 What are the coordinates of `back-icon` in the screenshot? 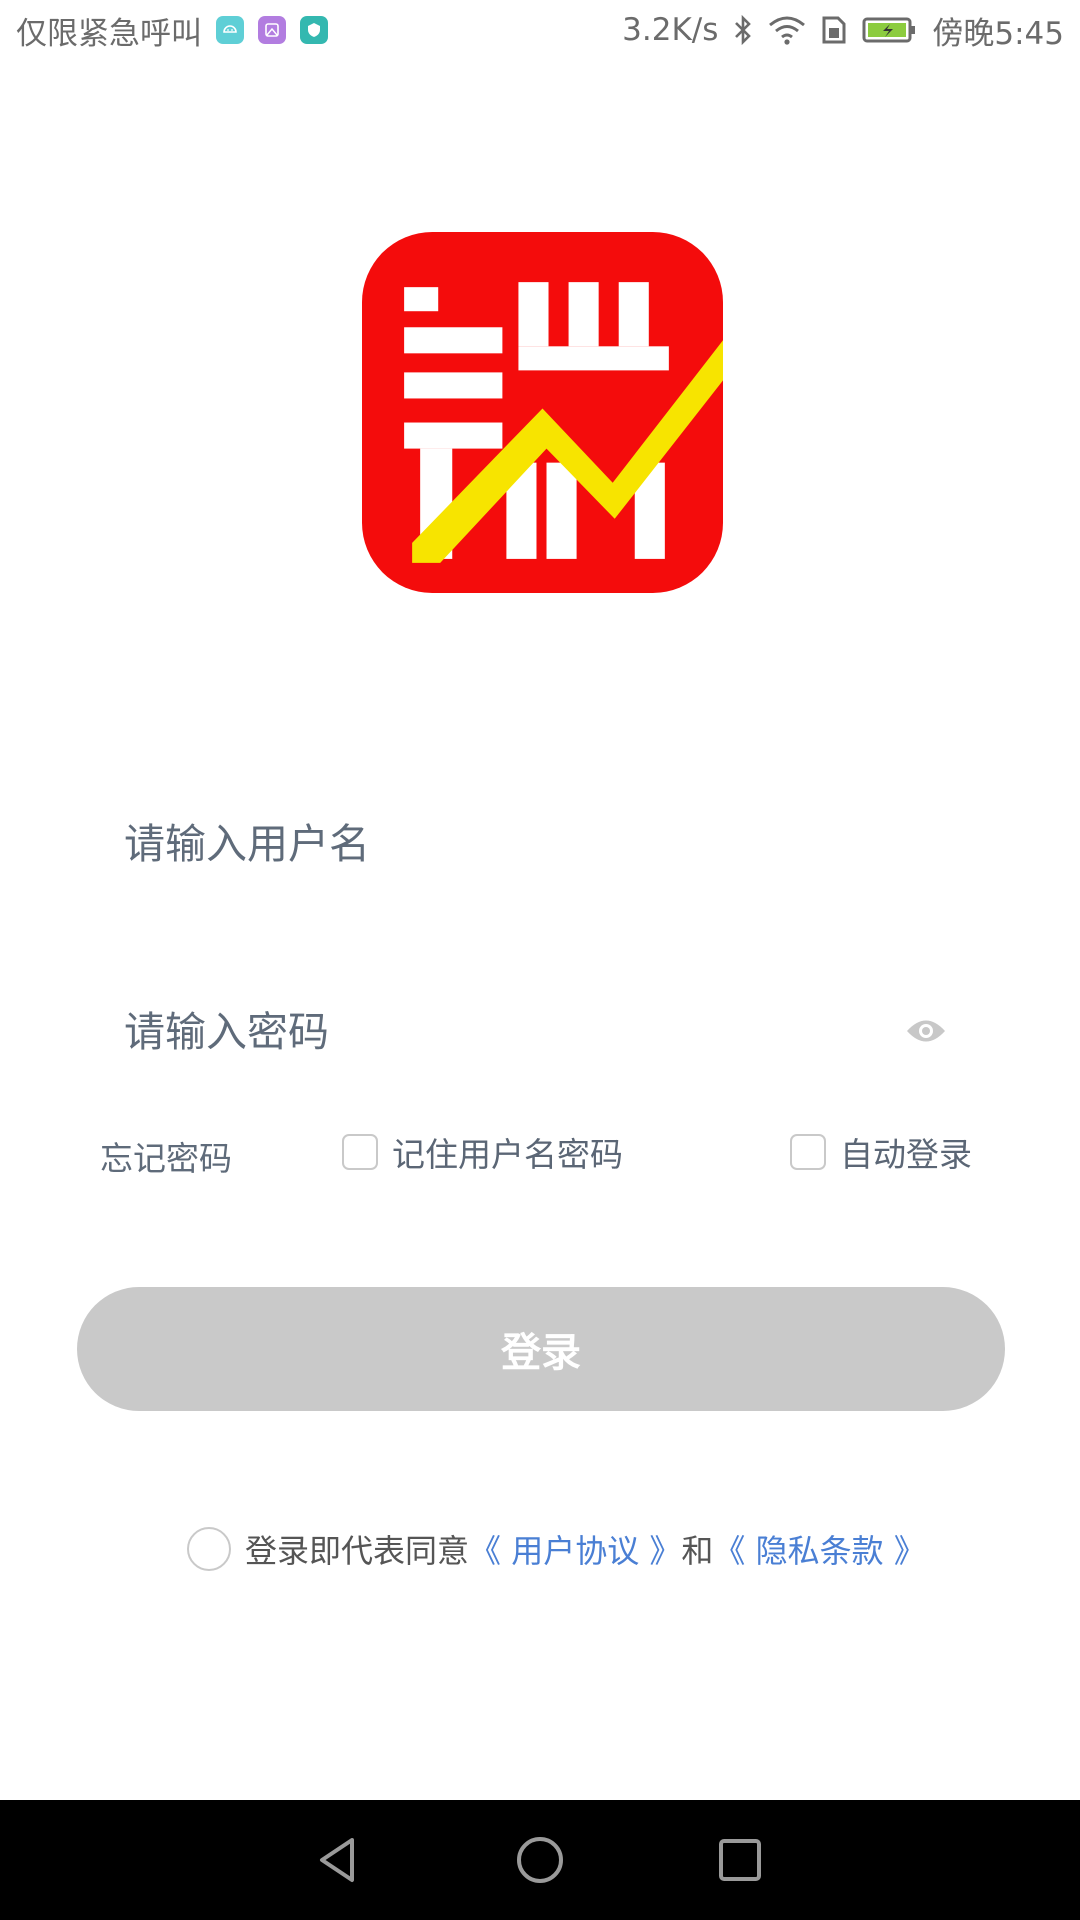 It's located at (340, 1860).